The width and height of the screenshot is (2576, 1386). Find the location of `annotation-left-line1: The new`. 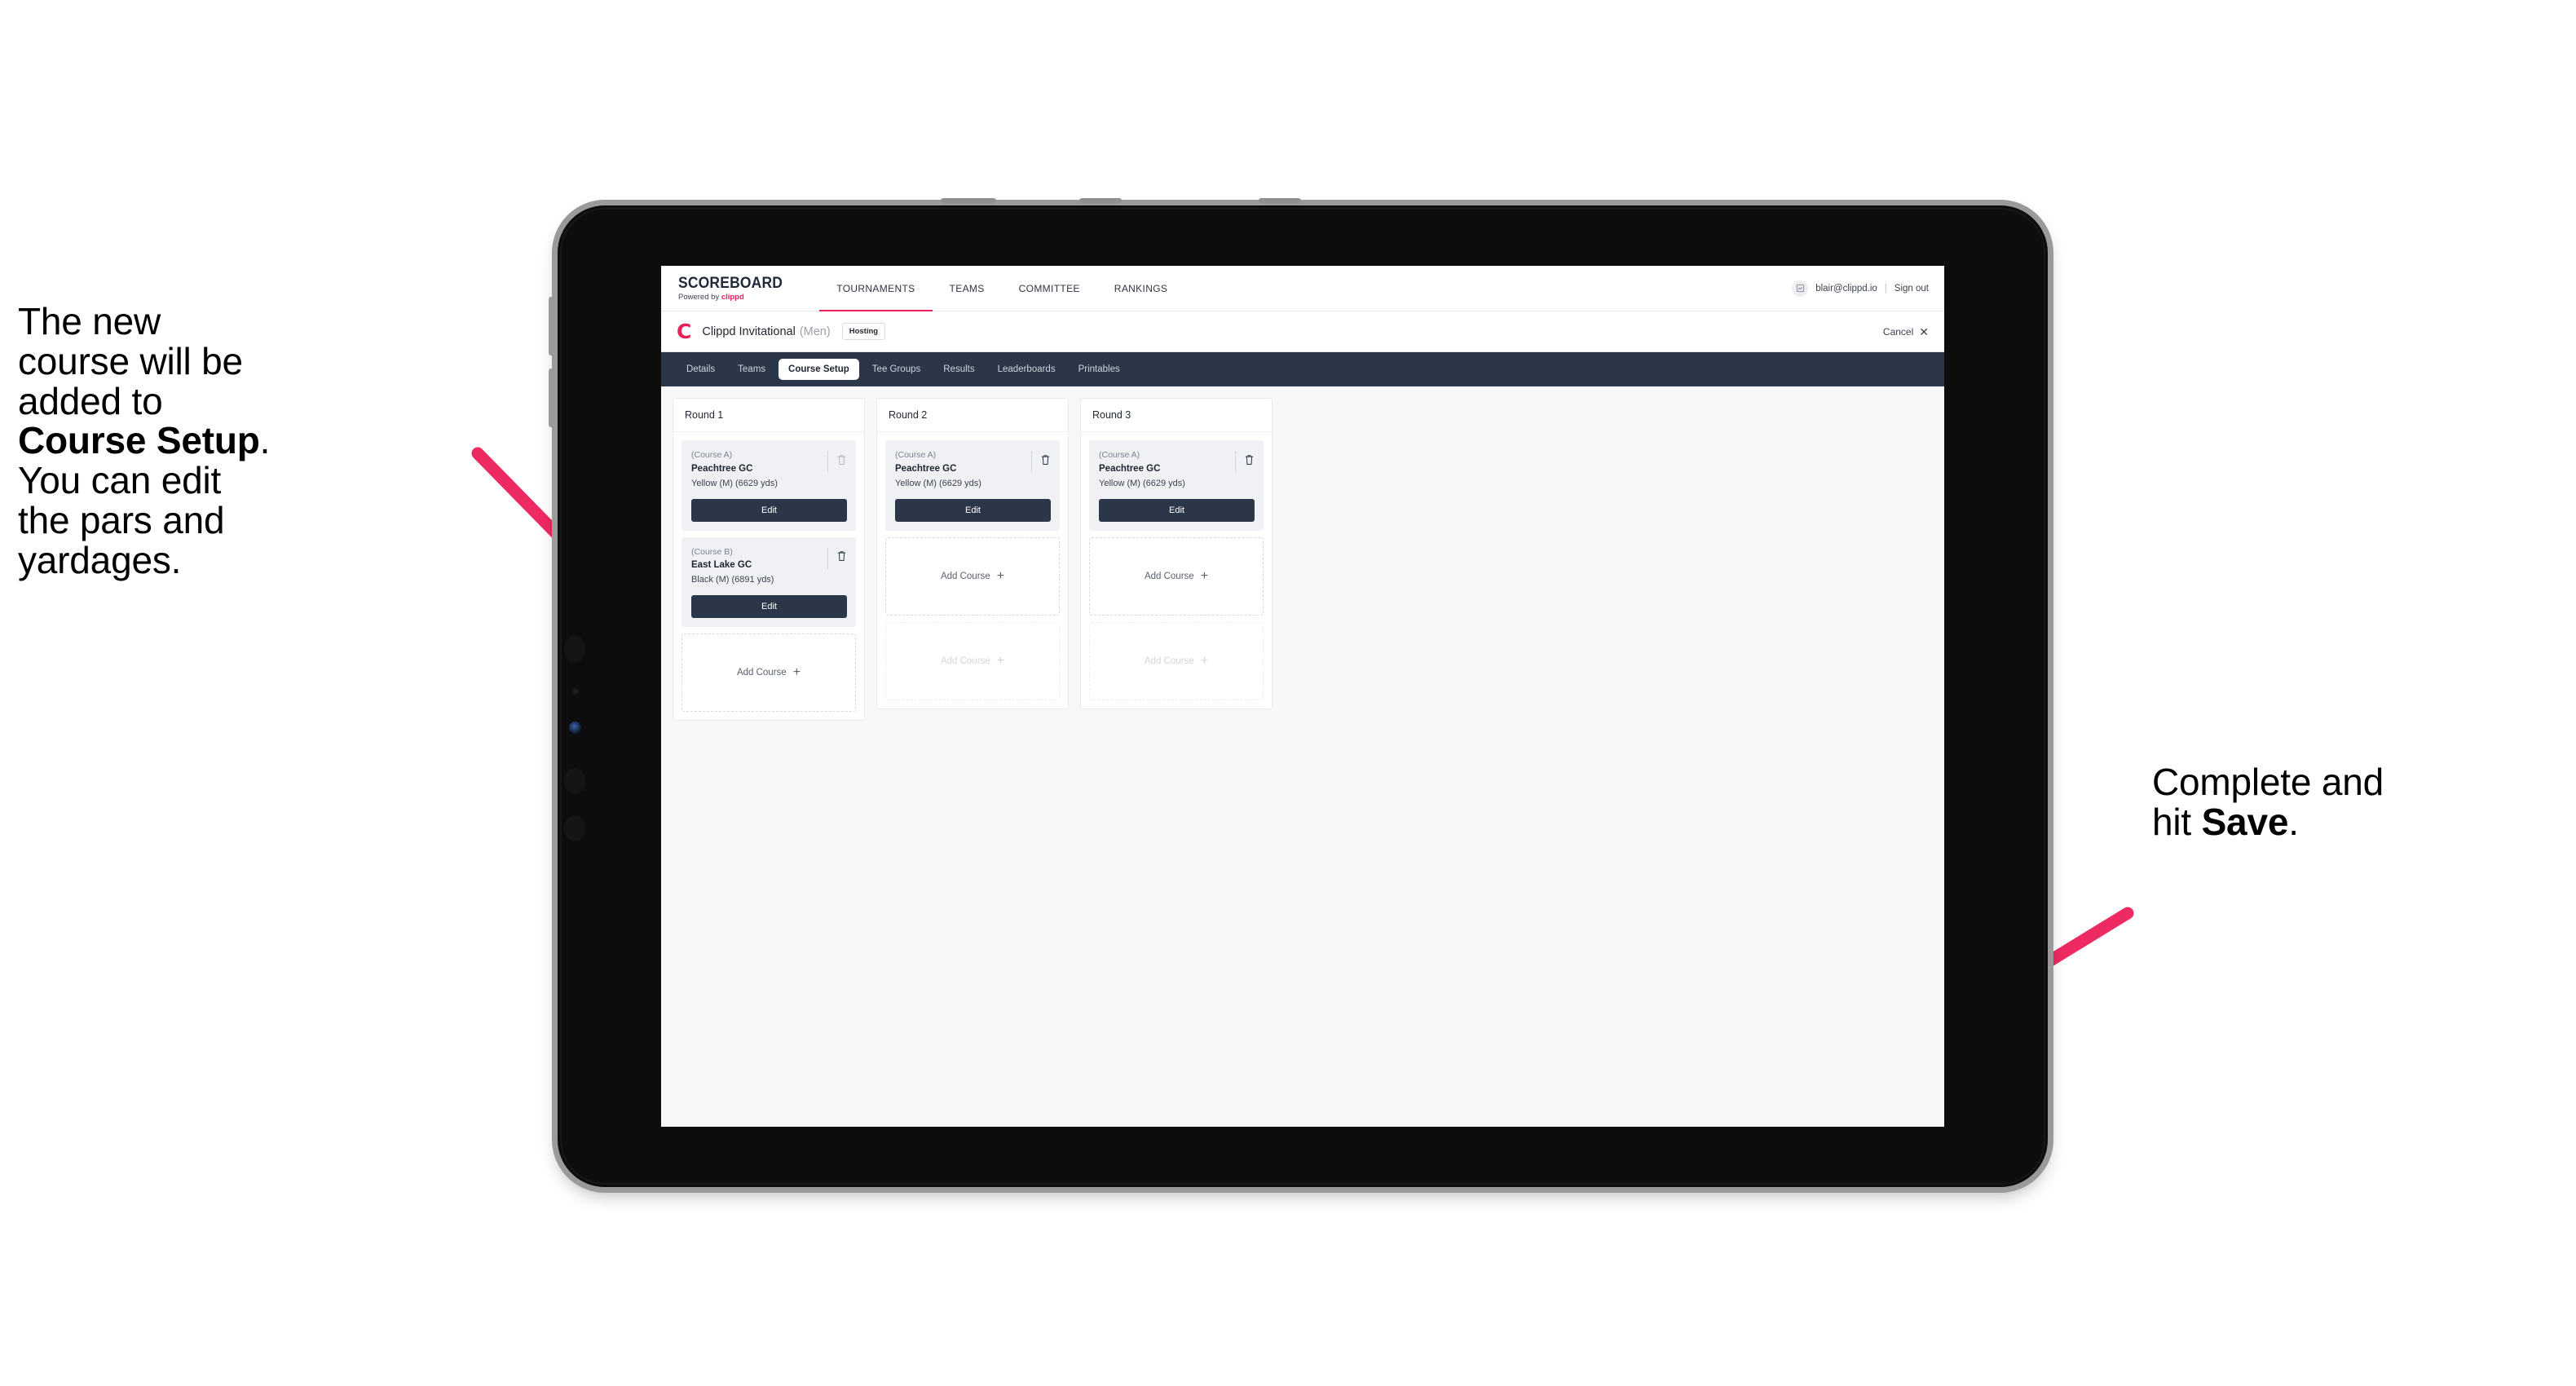

annotation-left-line1: The new is located at coordinates (89, 321).